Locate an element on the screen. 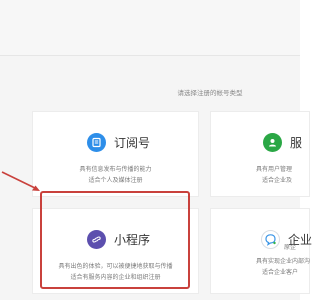  subscription-card: 订阅号 具有信息发布与传播的能力 适合个人及媒体注册 is located at coordinates (115, 154).